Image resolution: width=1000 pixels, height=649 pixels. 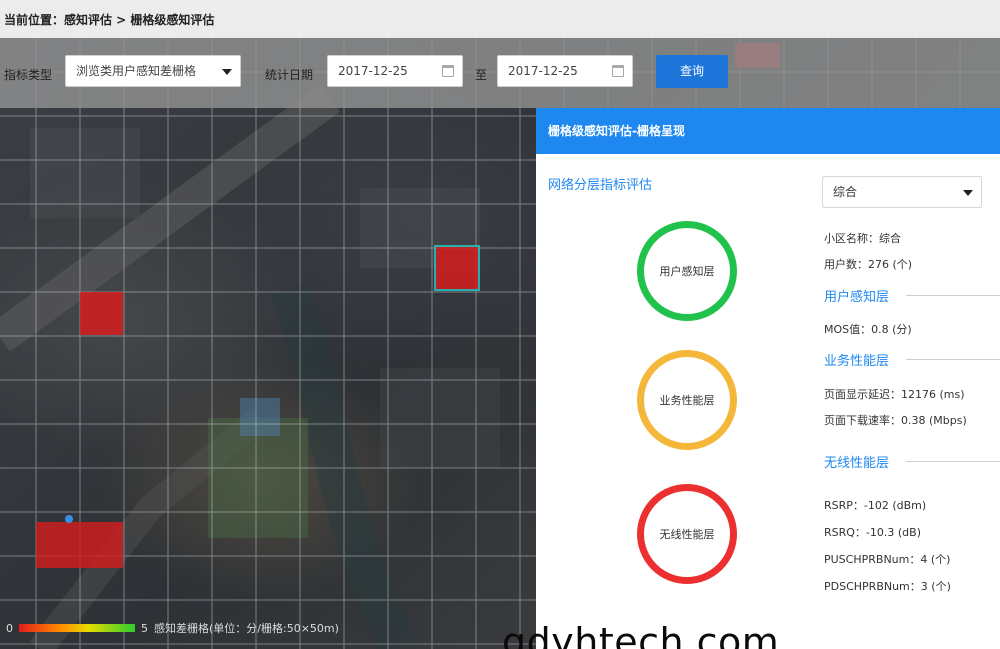 What do you see at coordinates (289, 75) in the screenshot?
I see `stat-date-label: 统计日期` at bounding box center [289, 75].